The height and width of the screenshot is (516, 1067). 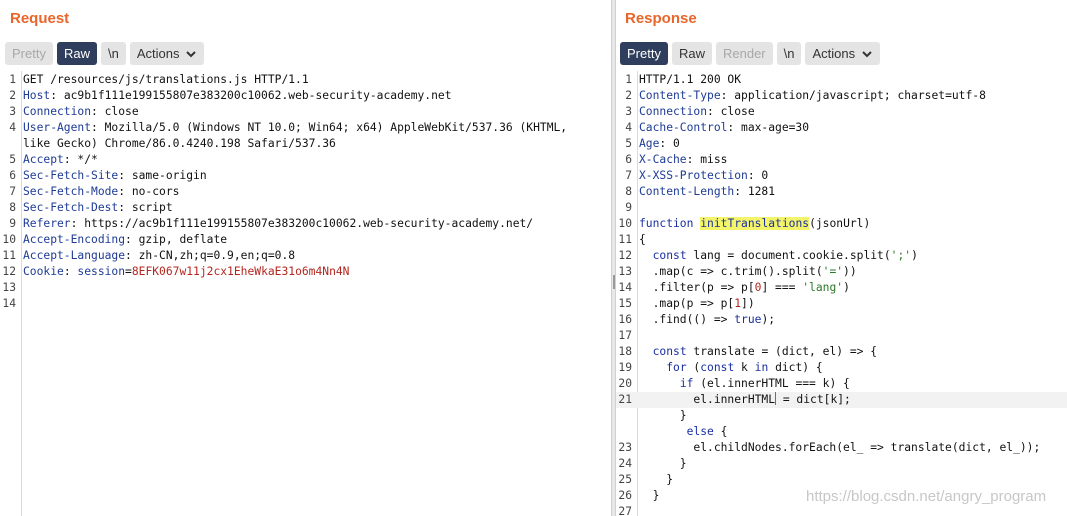 I want to click on code-token: true, so click(x=748, y=319).